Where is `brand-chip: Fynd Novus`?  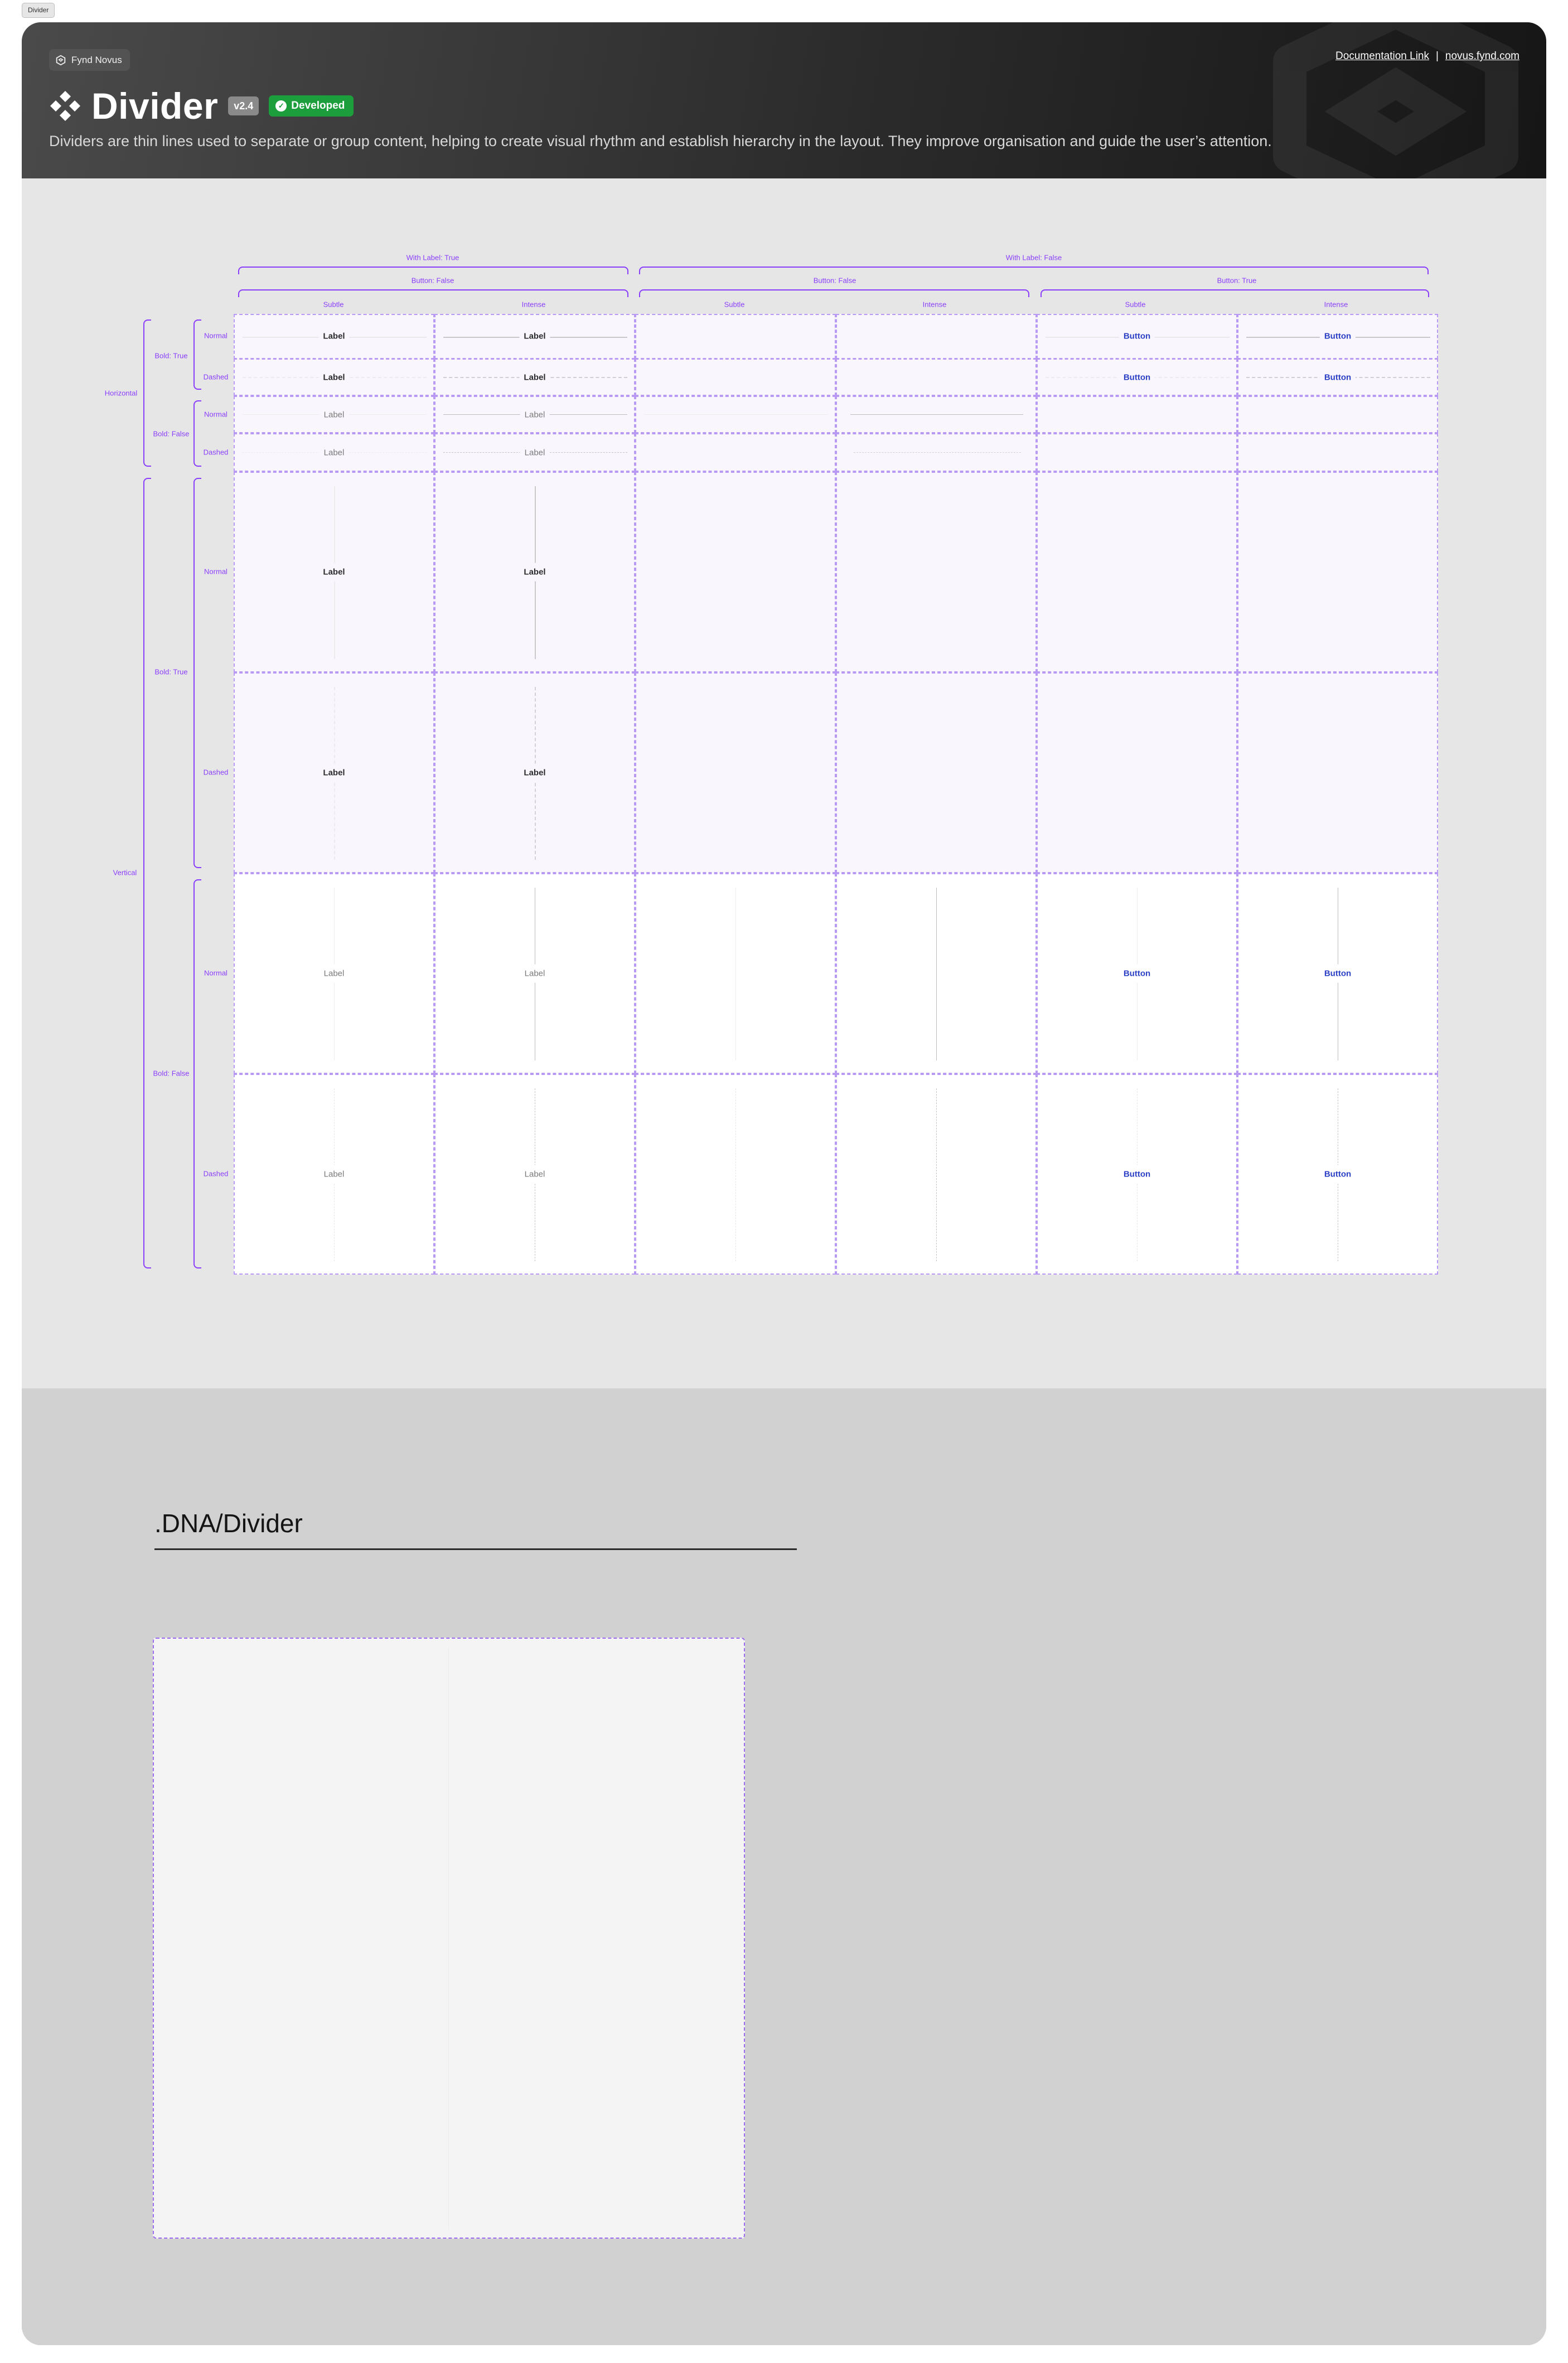 brand-chip: Fynd Novus is located at coordinates (89, 60).